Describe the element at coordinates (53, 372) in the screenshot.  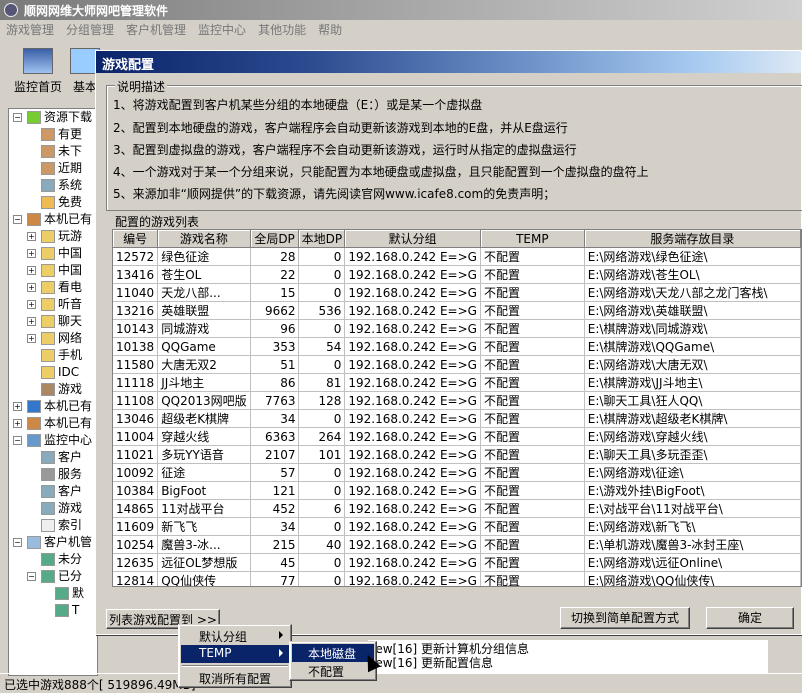
I see `tree-item: IDC` at that location.